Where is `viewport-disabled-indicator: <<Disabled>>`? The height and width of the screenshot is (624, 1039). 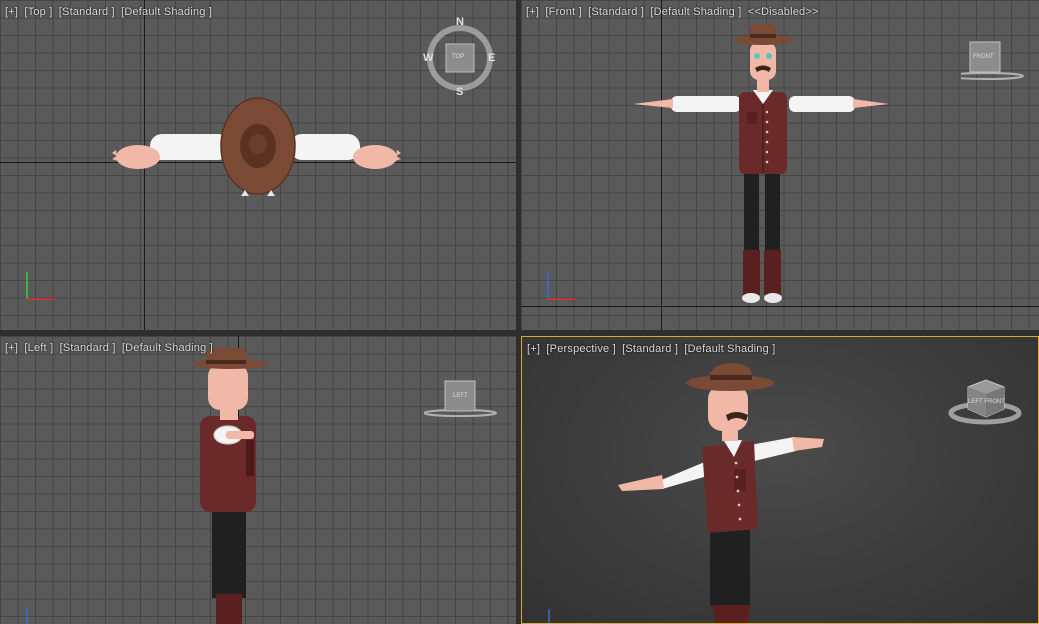 viewport-disabled-indicator: <<Disabled>> is located at coordinates (783, 12).